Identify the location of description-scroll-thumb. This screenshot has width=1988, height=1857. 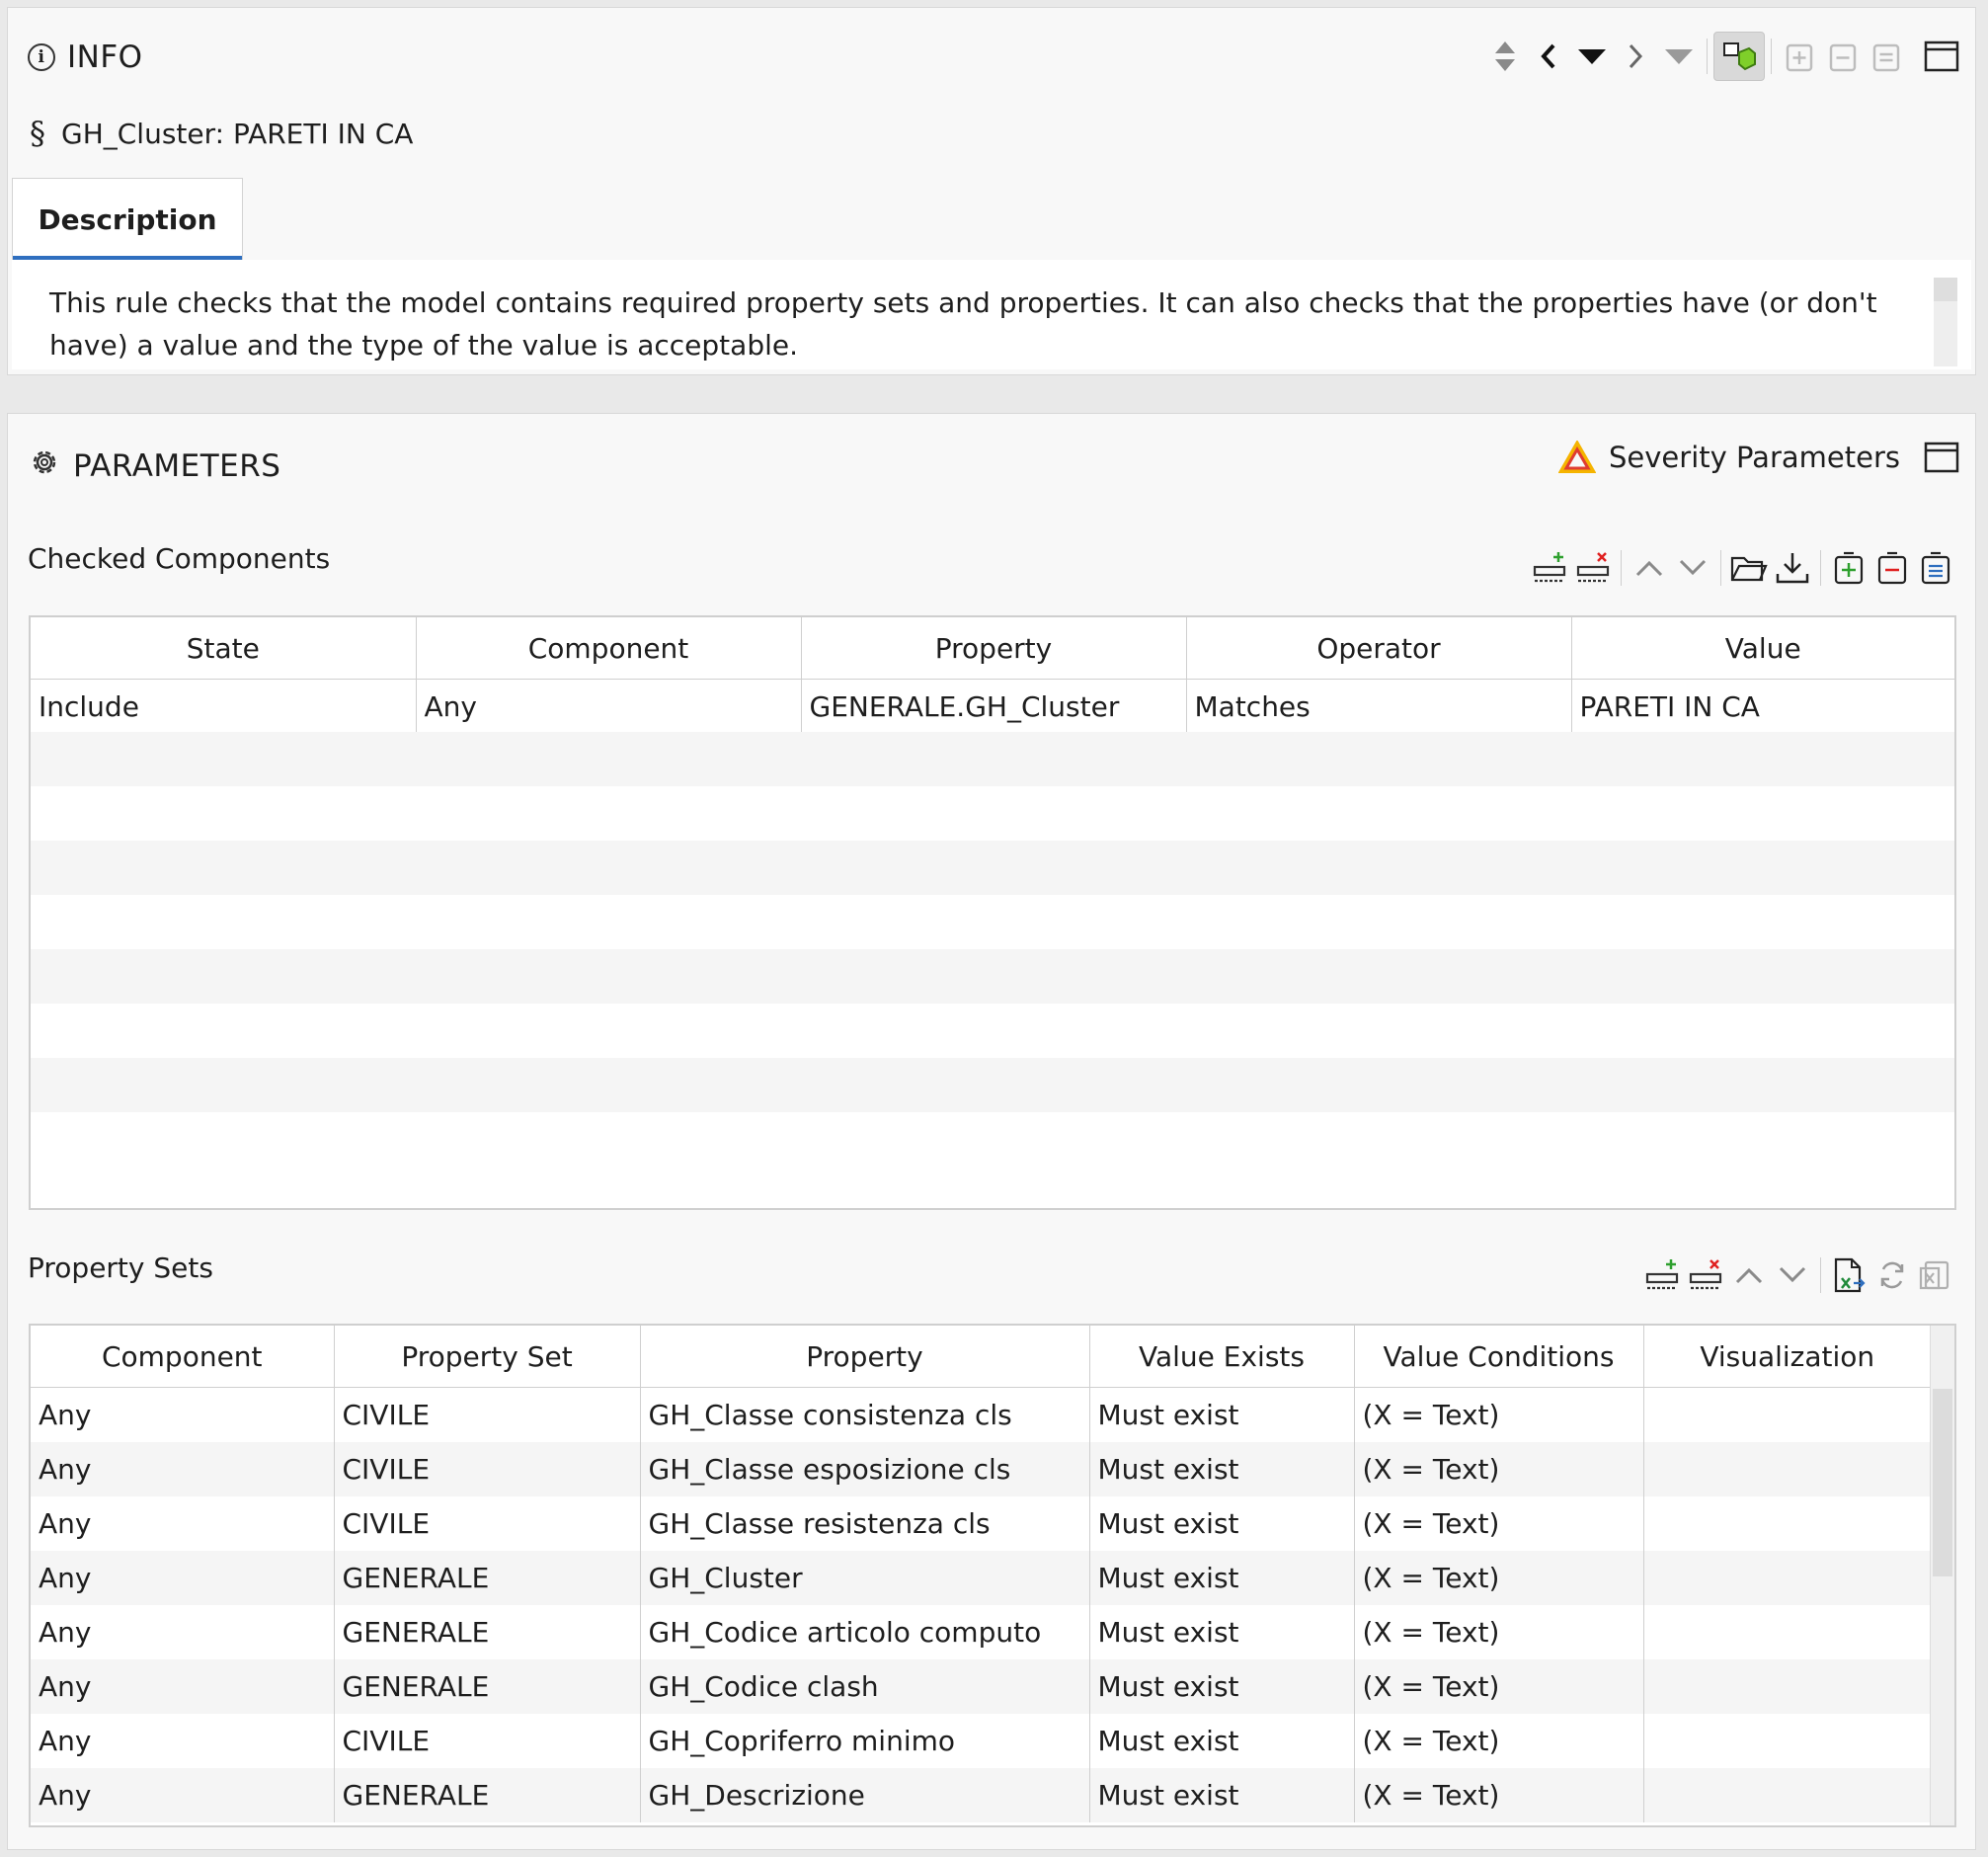
(1945, 289).